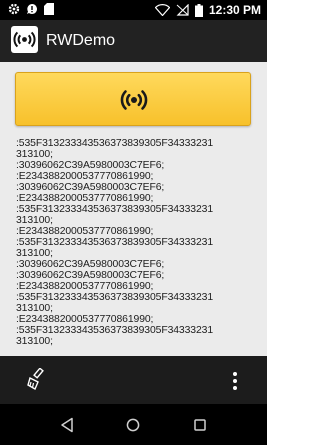 The width and height of the screenshot is (320, 445). I want to click on scan-button, so click(133, 99).